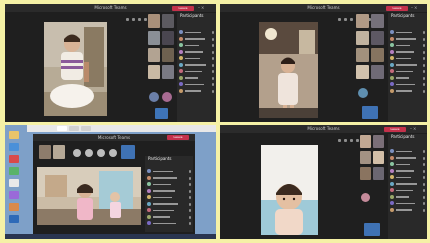  I want to click on title-bar: Microsoft Teams Leave –×, so click(323, 12).